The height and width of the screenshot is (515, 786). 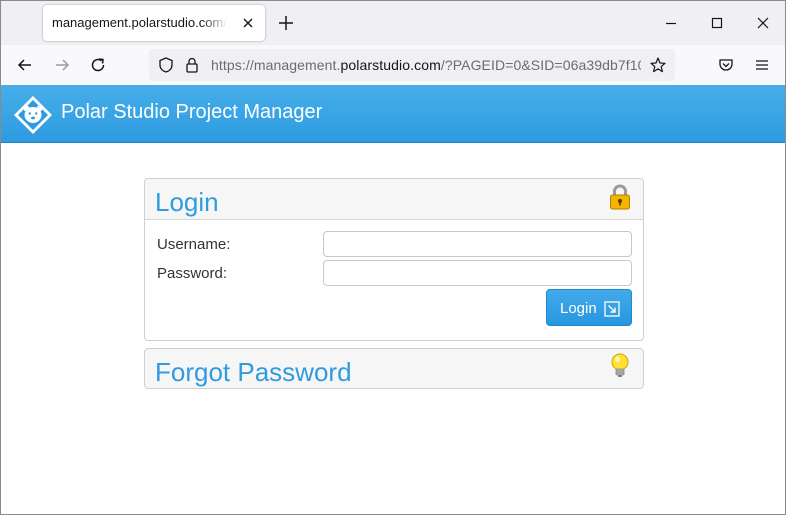 What do you see at coordinates (578, 308) in the screenshot?
I see `login-button-label: Login` at bounding box center [578, 308].